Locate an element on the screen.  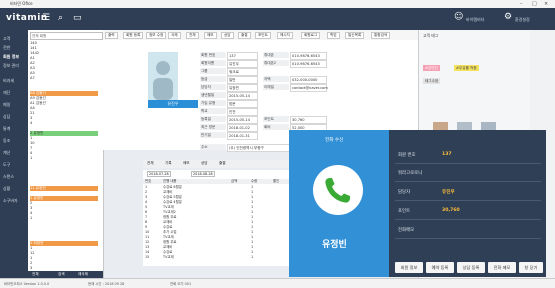
list-item: 11 유정빈 is located at coordinates (64, 188).